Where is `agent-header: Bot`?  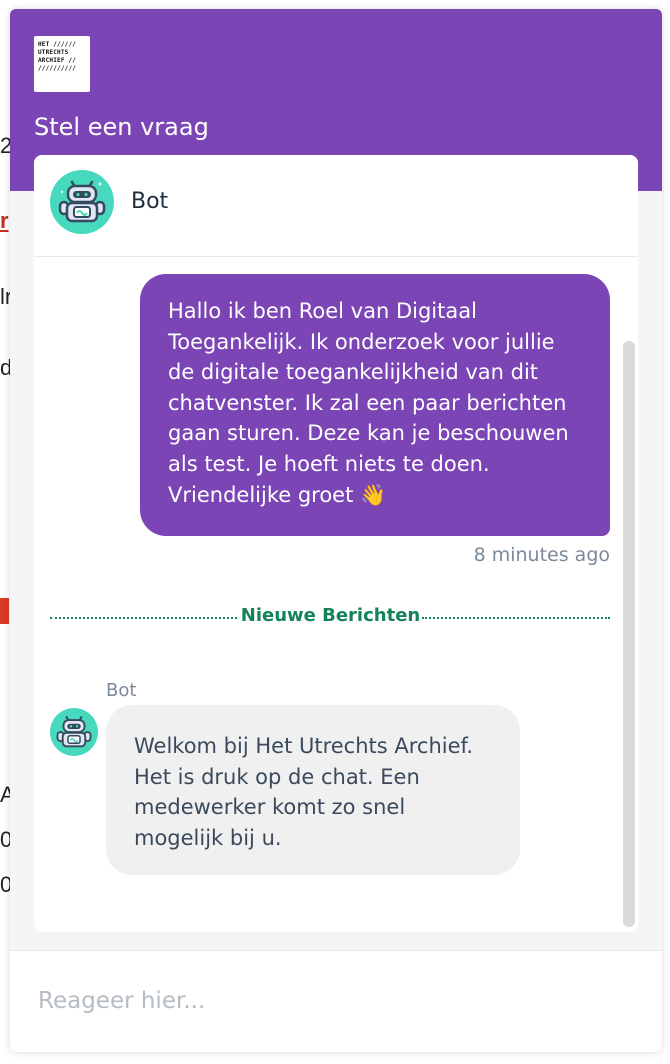 agent-header: Bot is located at coordinates (336, 206).